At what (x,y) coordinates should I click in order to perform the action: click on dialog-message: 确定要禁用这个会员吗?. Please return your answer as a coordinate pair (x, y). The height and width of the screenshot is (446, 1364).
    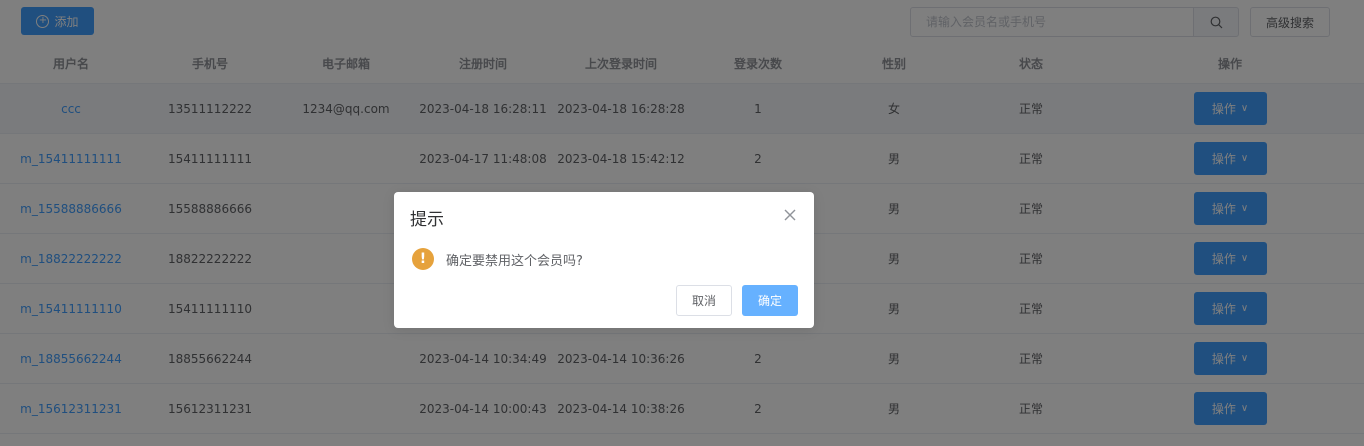
    Looking at the image, I should click on (514, 261).